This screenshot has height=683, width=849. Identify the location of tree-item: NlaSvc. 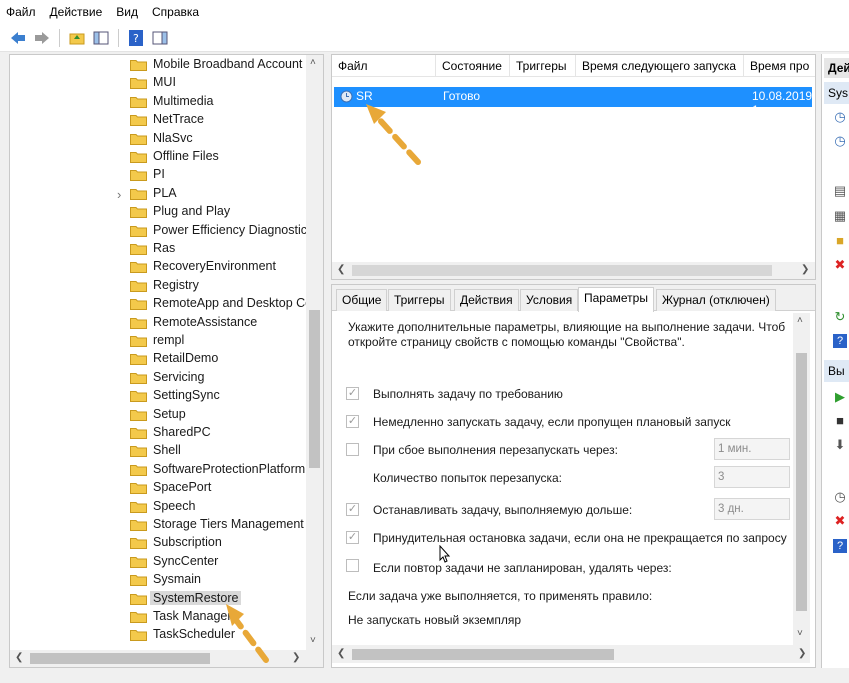
(158, 139).